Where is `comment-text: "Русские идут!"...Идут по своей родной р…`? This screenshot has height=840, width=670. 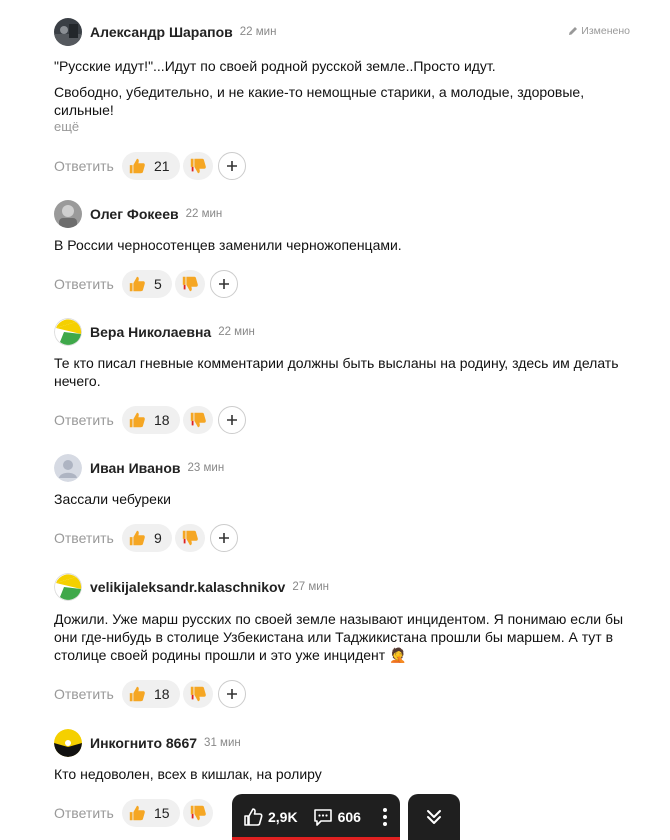
comment-text: "Русские идут!"...Идут по своей родной р… is located at coordinates (349, 88).